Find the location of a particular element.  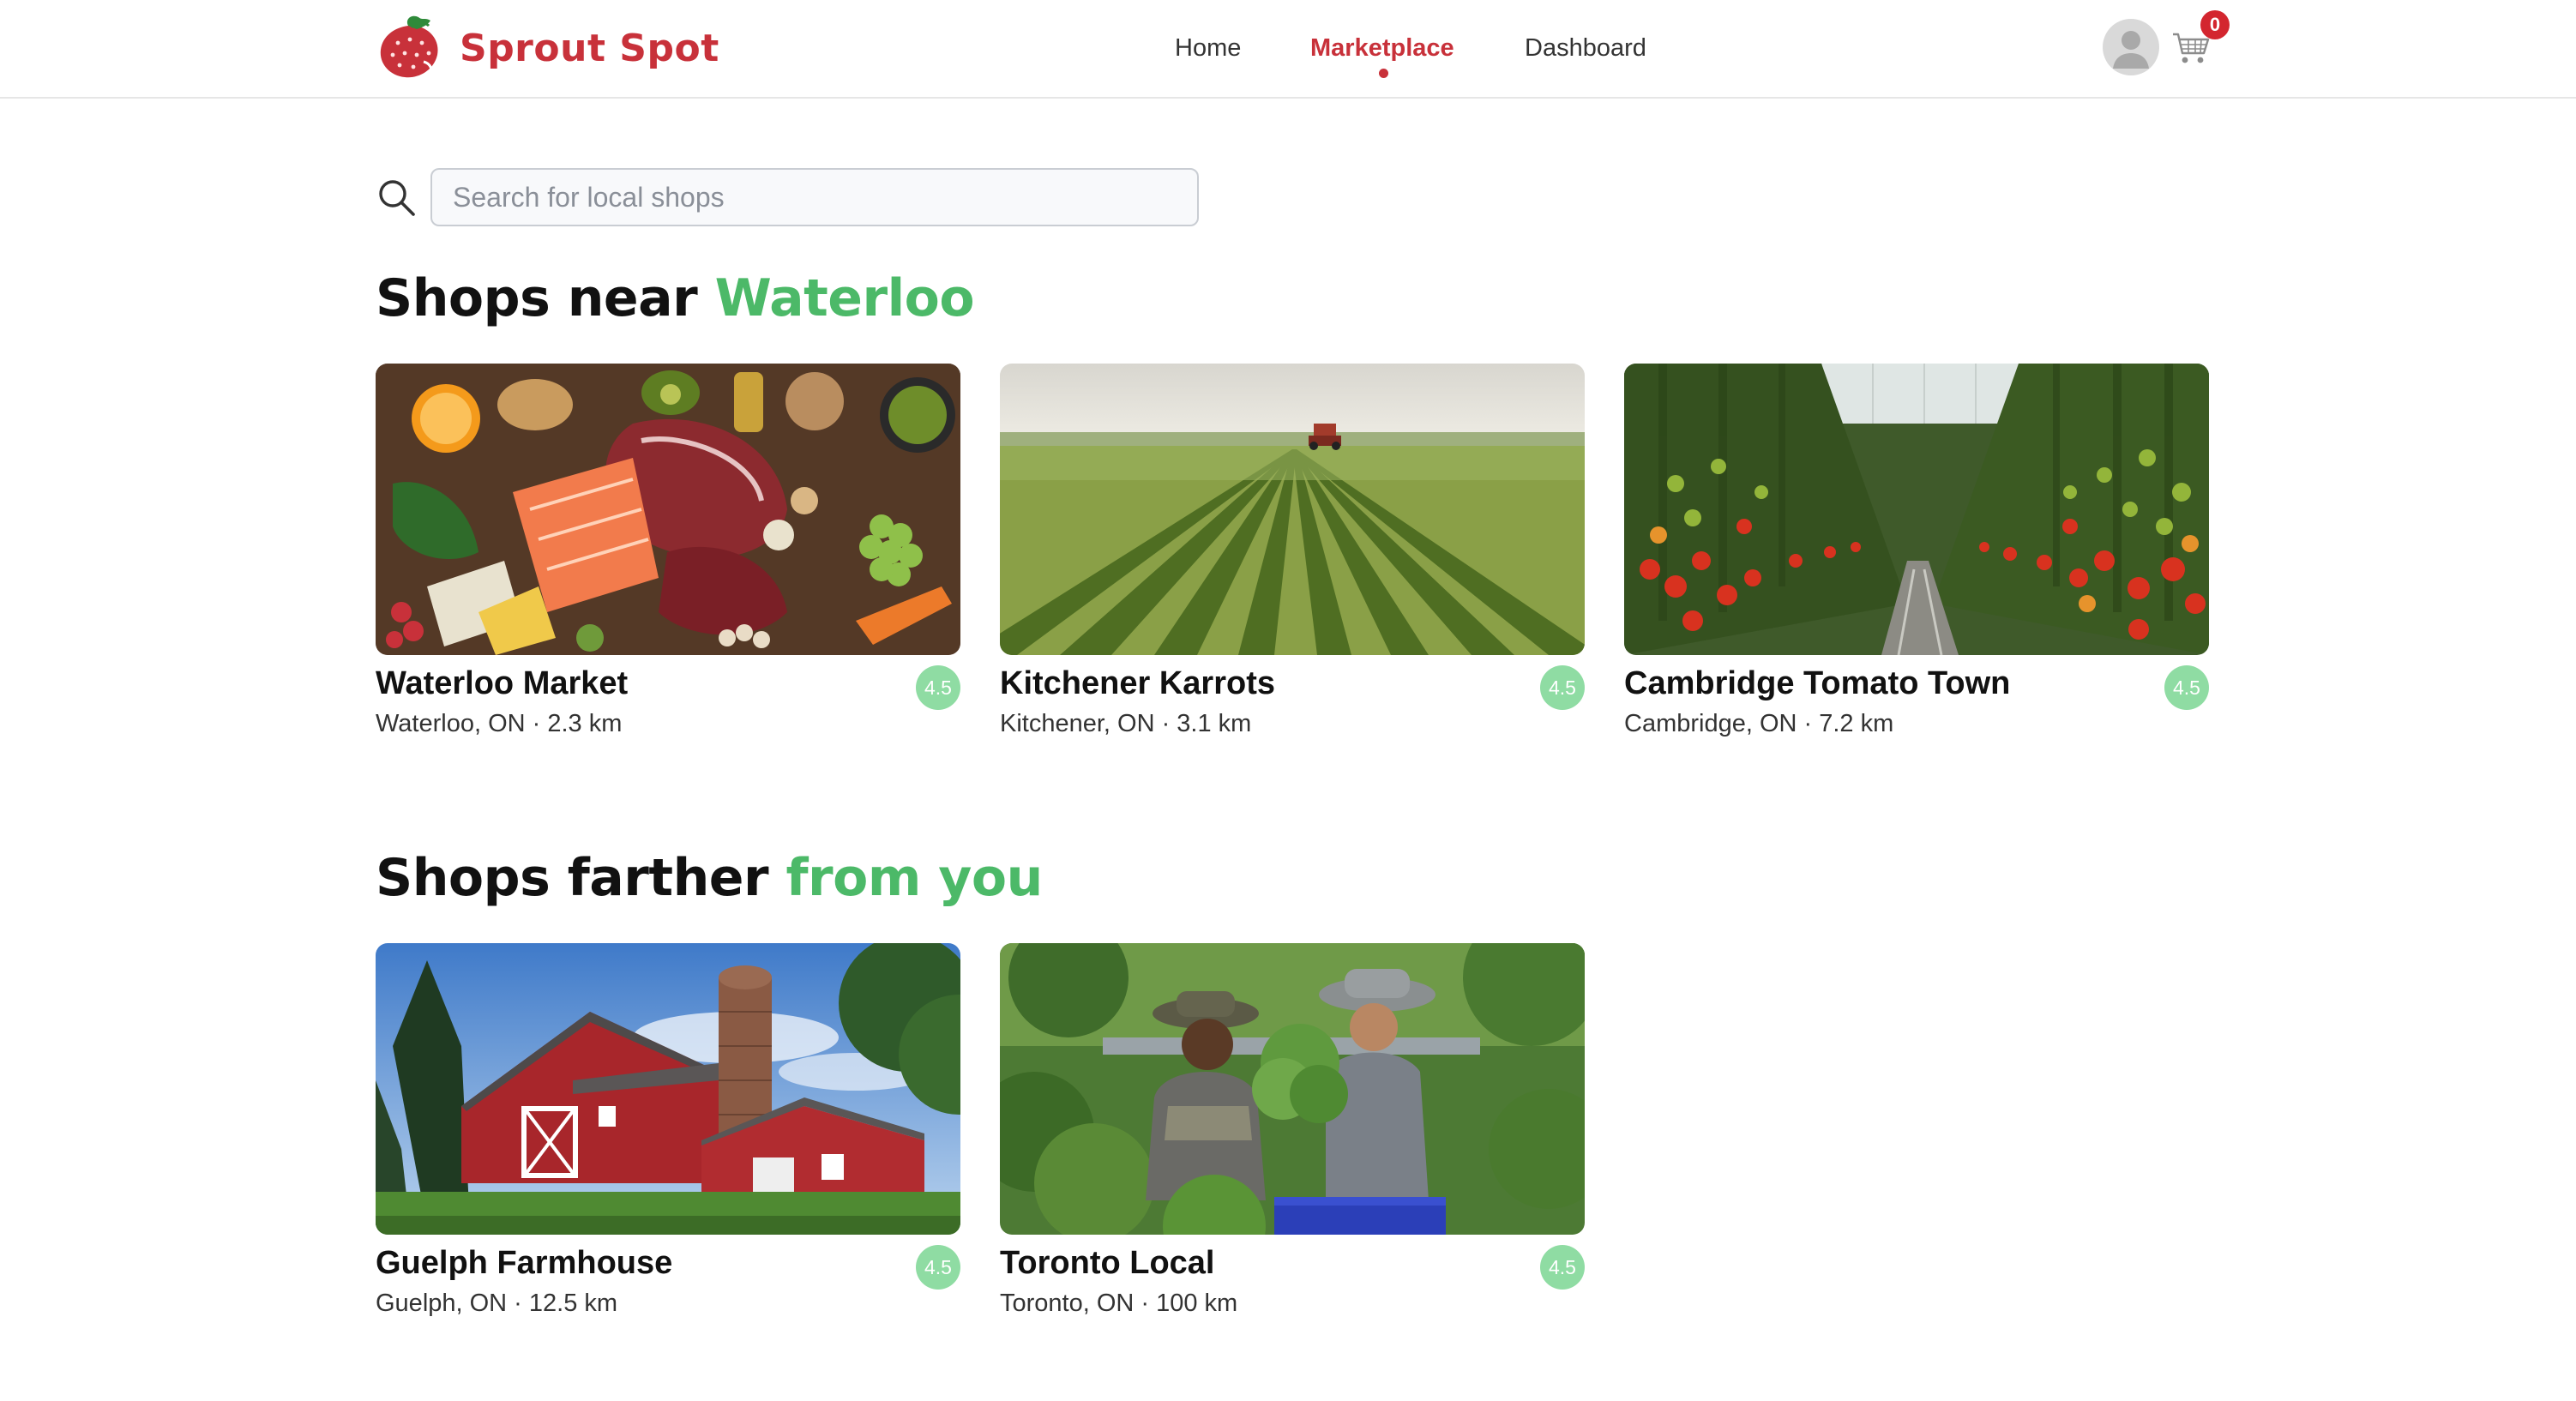

shop-location: Waterloo, ON · 2.3 km is located at coordinates (499, 723).